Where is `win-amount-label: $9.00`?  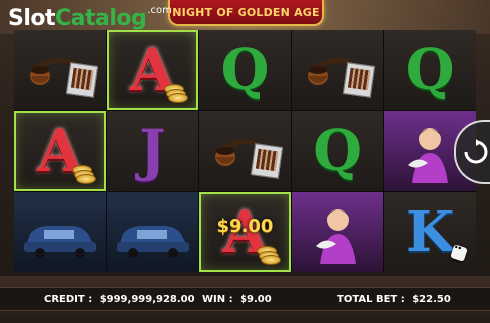 win-amount-label: $9.00 is located at coordinates (245, 226).